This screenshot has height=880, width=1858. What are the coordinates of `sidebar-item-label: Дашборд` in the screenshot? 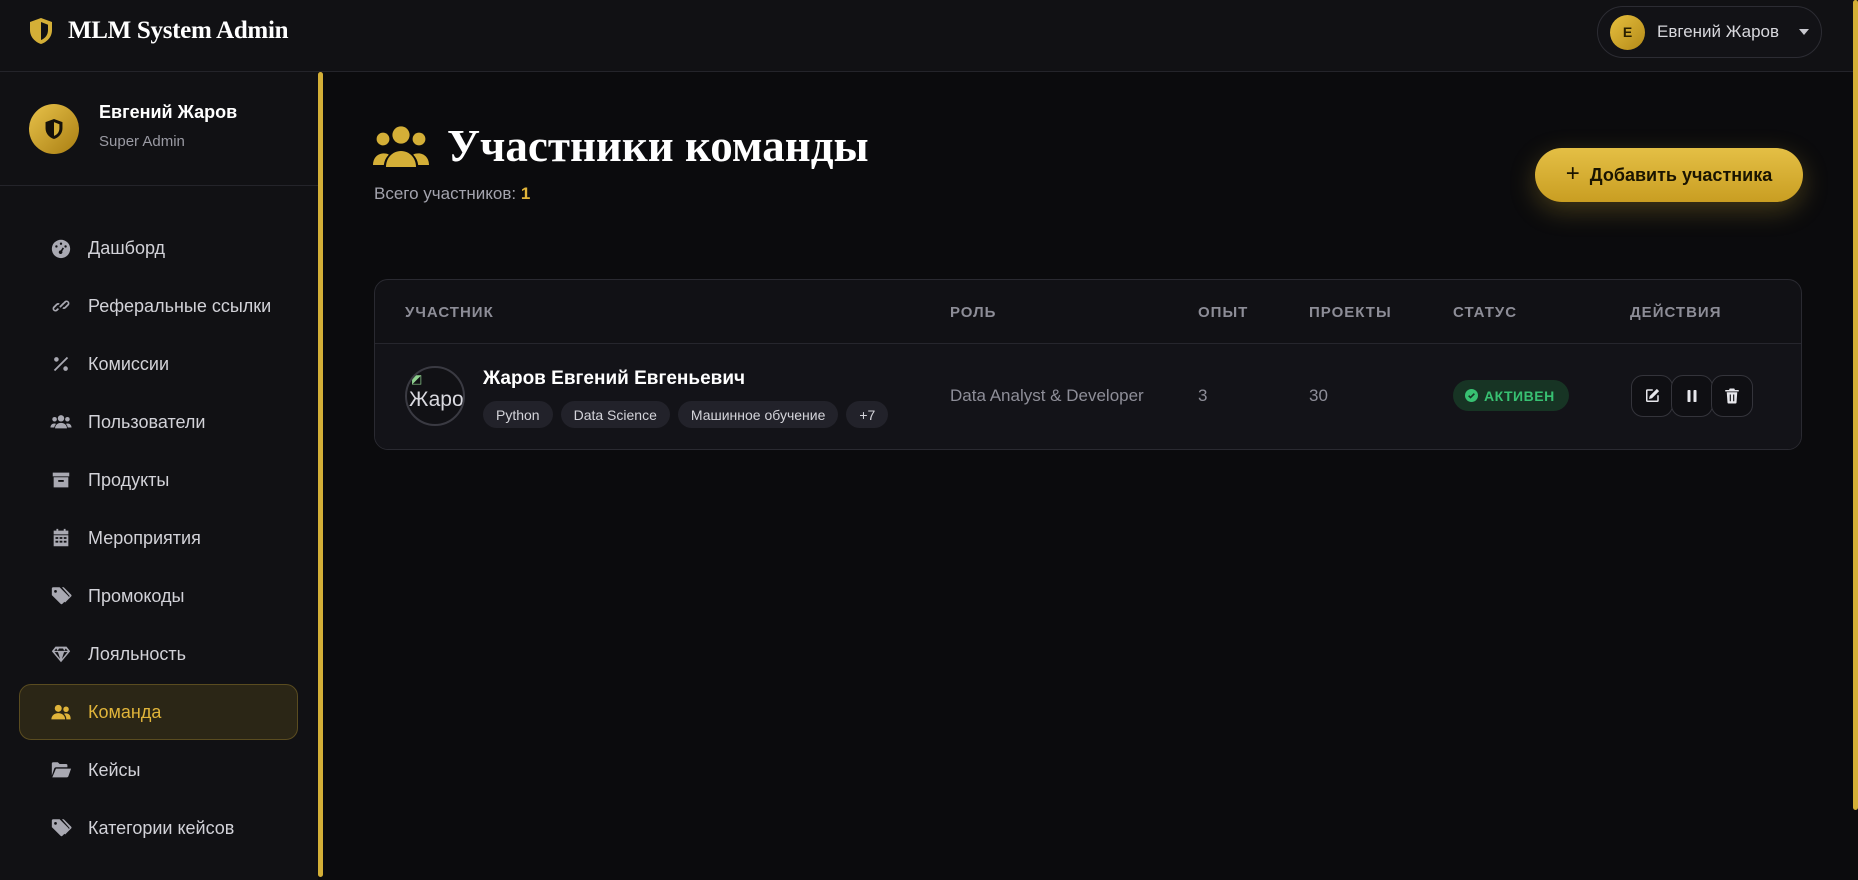 It's located at (127, 247).